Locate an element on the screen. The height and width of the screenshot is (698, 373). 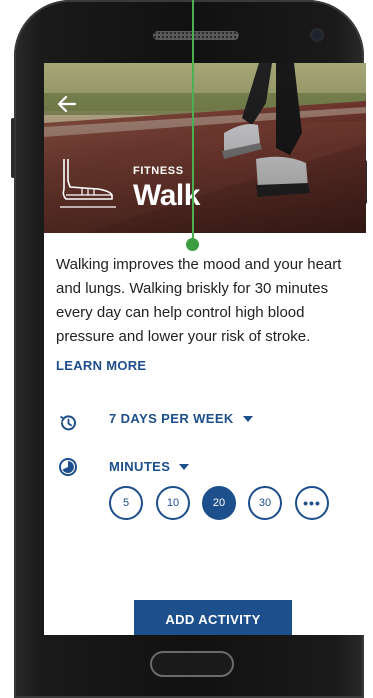
duration-option-20: 20 is located at coordinates (219, 503).